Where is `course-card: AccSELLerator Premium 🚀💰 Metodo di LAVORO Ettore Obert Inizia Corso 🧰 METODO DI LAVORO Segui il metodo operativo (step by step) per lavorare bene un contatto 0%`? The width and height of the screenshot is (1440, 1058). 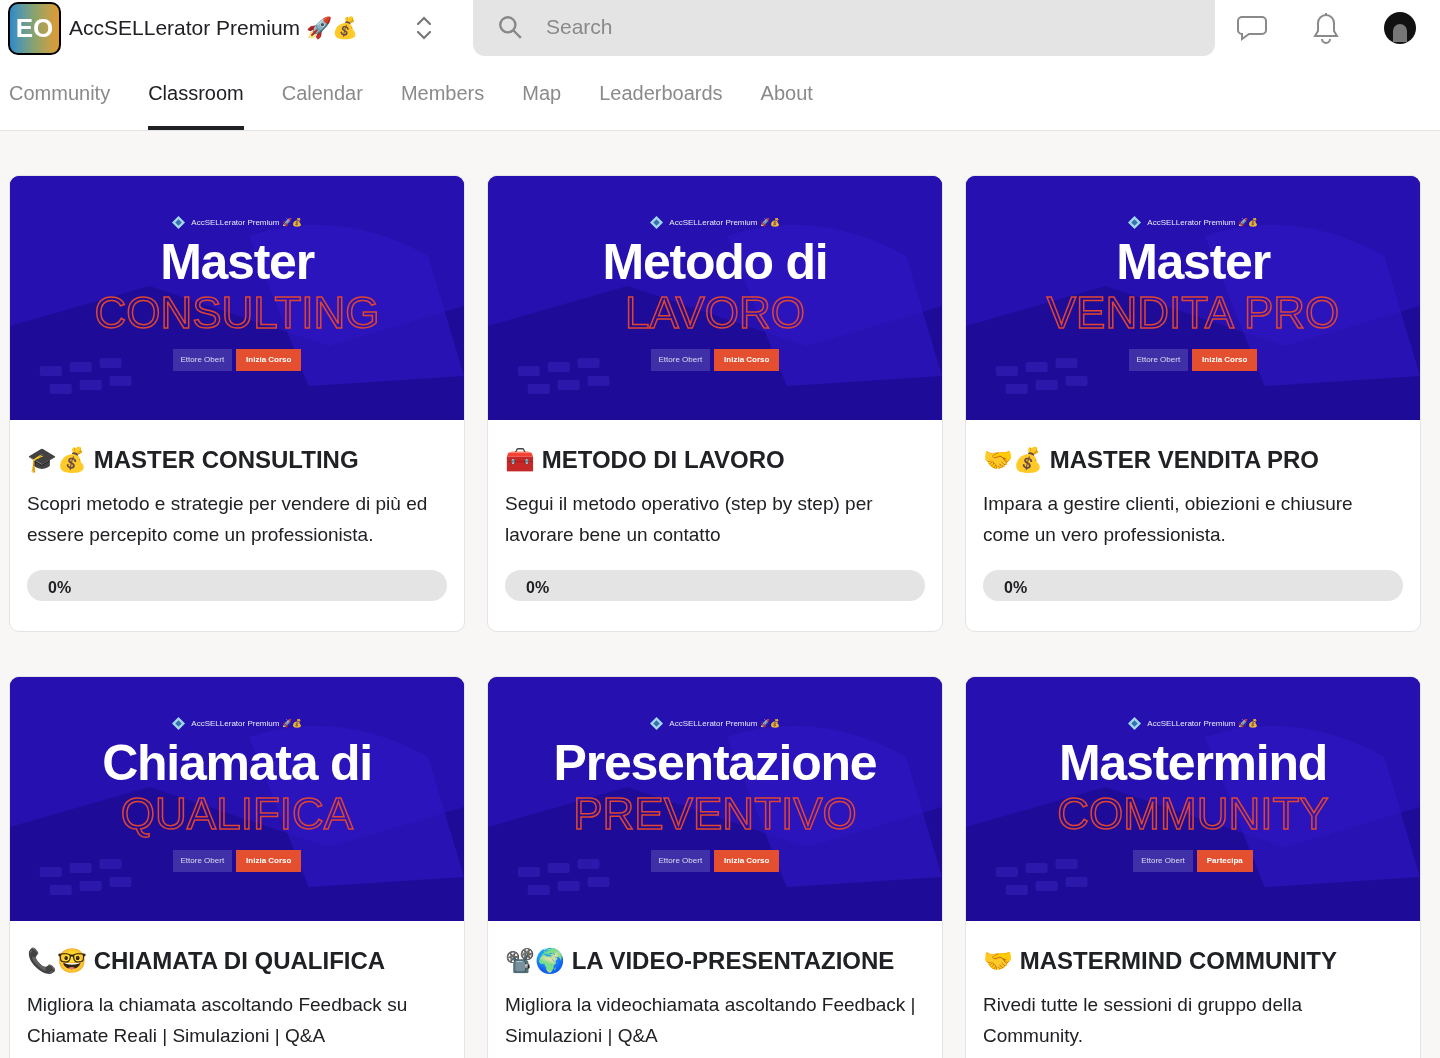 course-card: AccSELLerator Premium 🚀💰 Metodo di LAVORO Ettore Obert Inizia Corso 🧰 METODO DI LAVORO Segui il metodo operativo (step by step) per lavorare bene un contatto 0% is located at coordinates (715, 403).